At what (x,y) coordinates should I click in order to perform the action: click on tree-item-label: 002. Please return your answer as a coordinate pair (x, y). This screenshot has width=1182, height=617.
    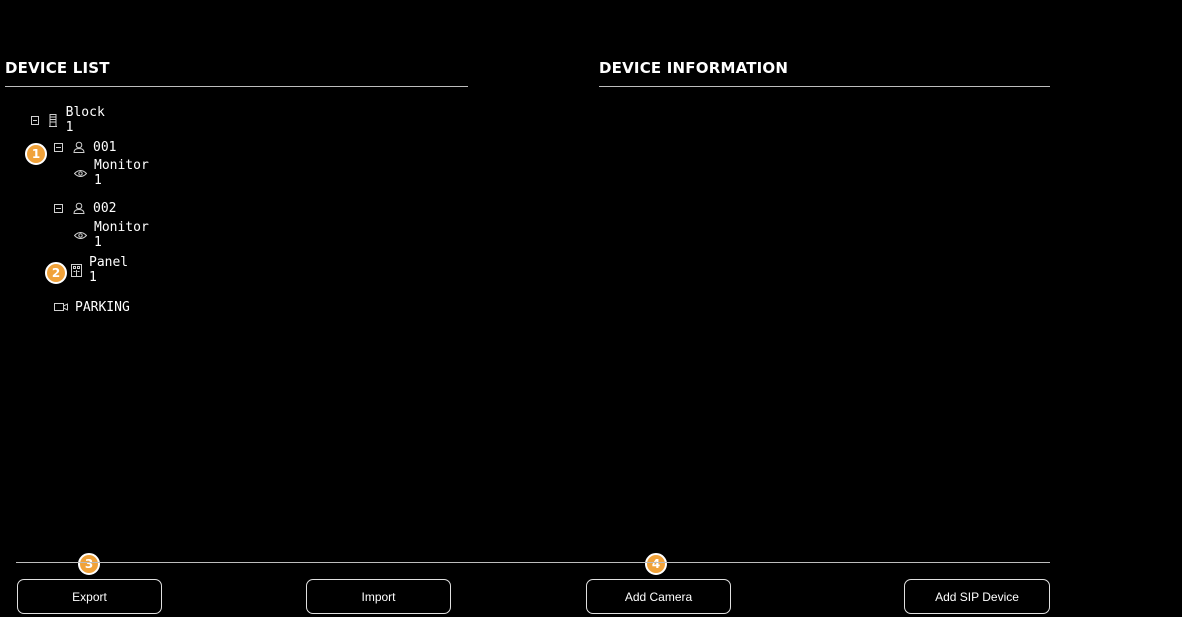
    Looking at the image, I should click on (105, 208).